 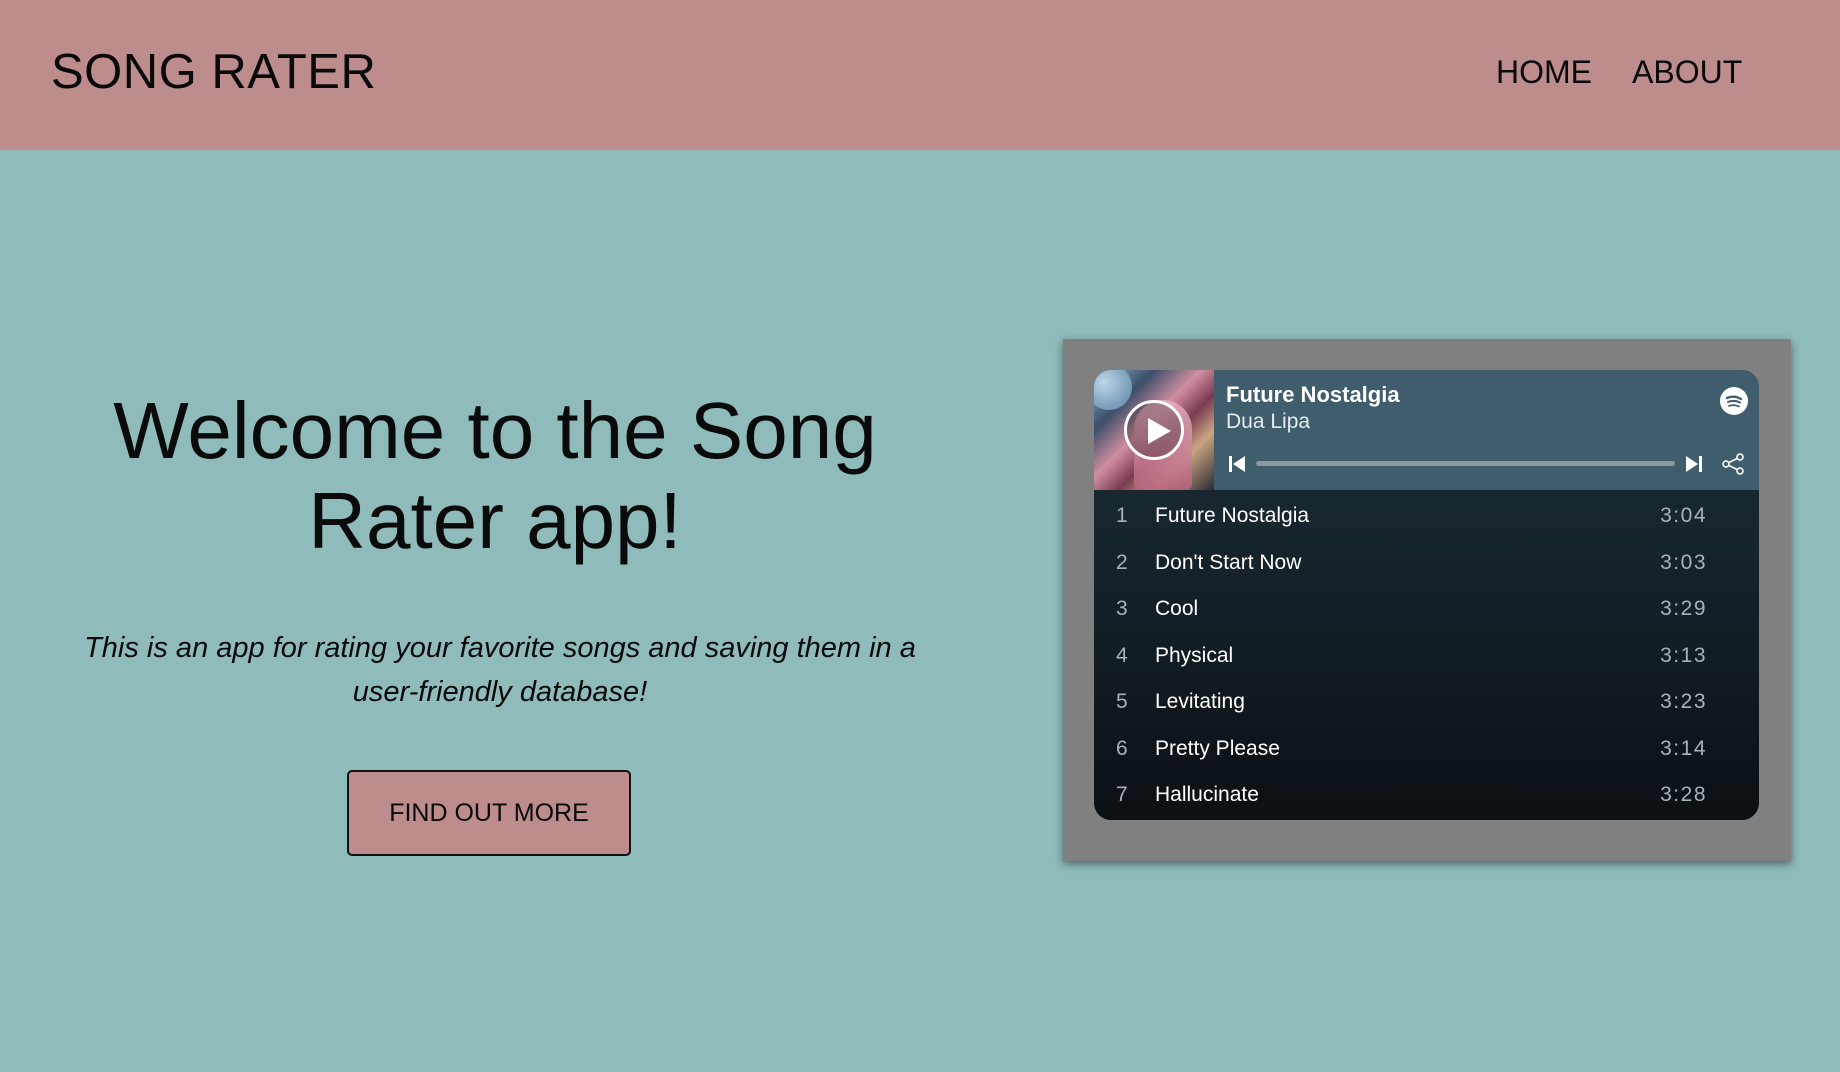 I want to click on play-button, so click(x=1154, y=430).